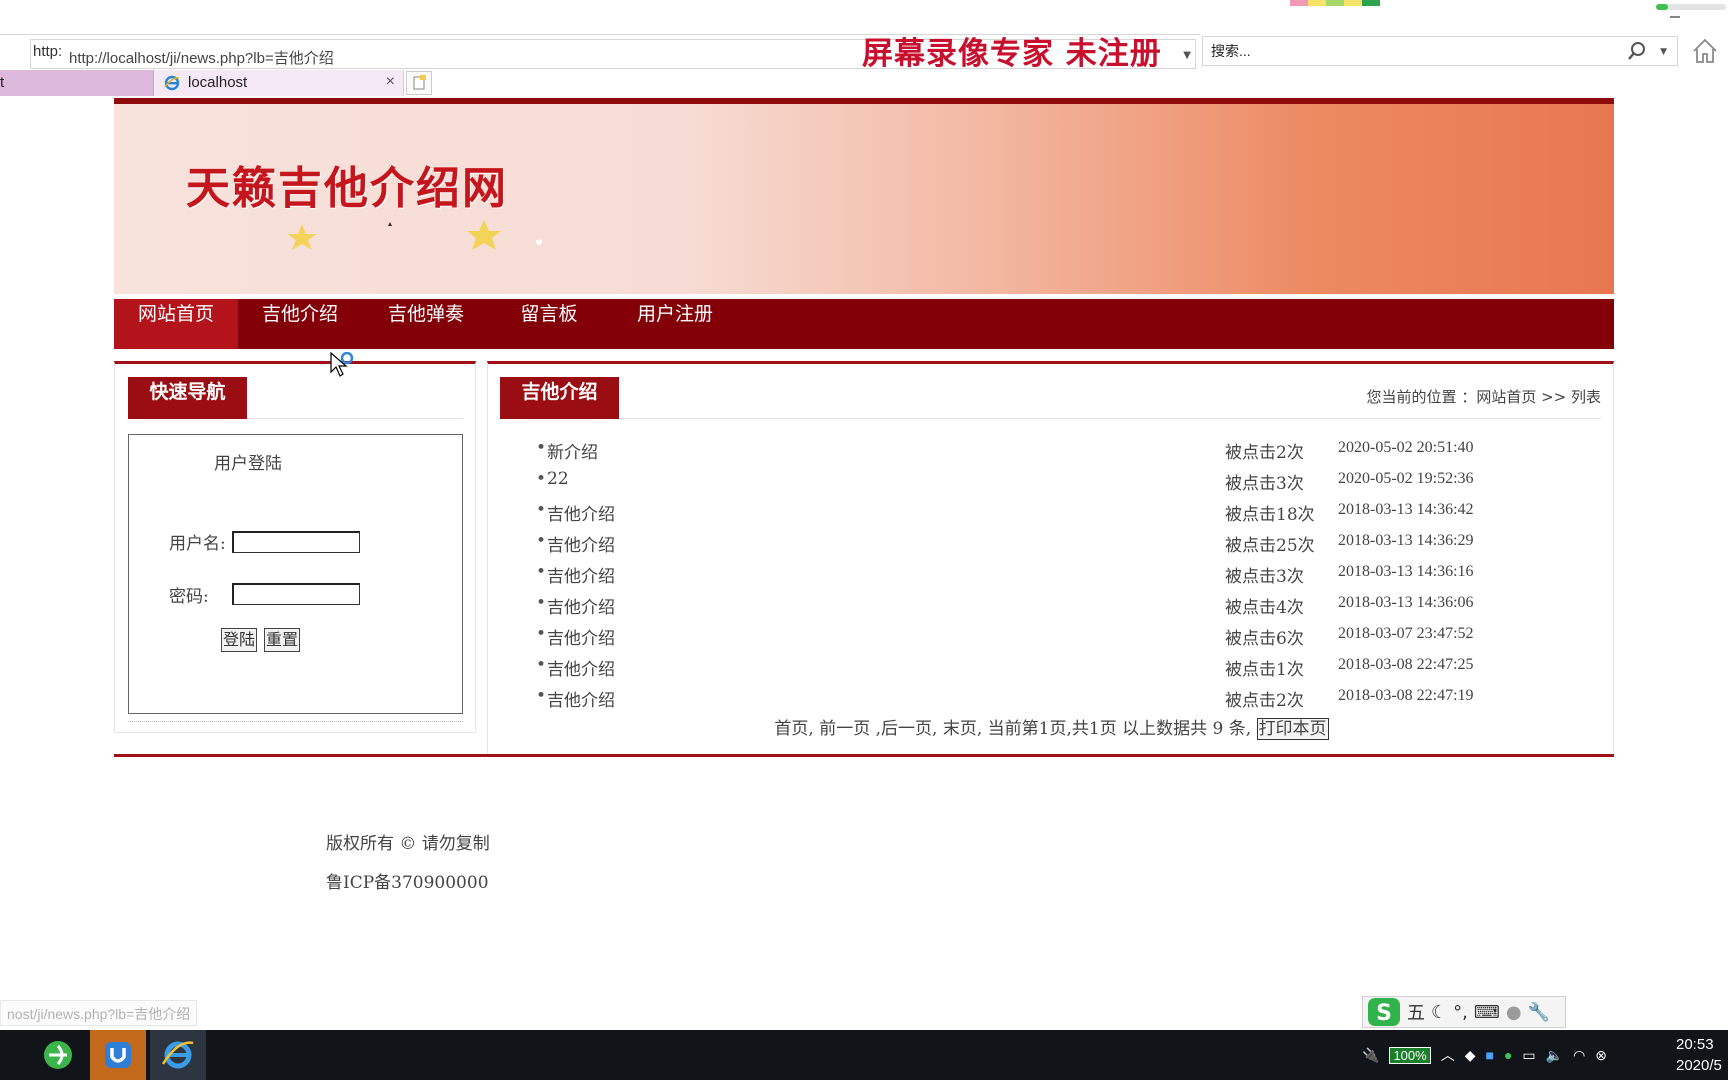 This screenshot has height=1080, width=1728. I want to click on print-button: 打印本页, so click(1292, 729).